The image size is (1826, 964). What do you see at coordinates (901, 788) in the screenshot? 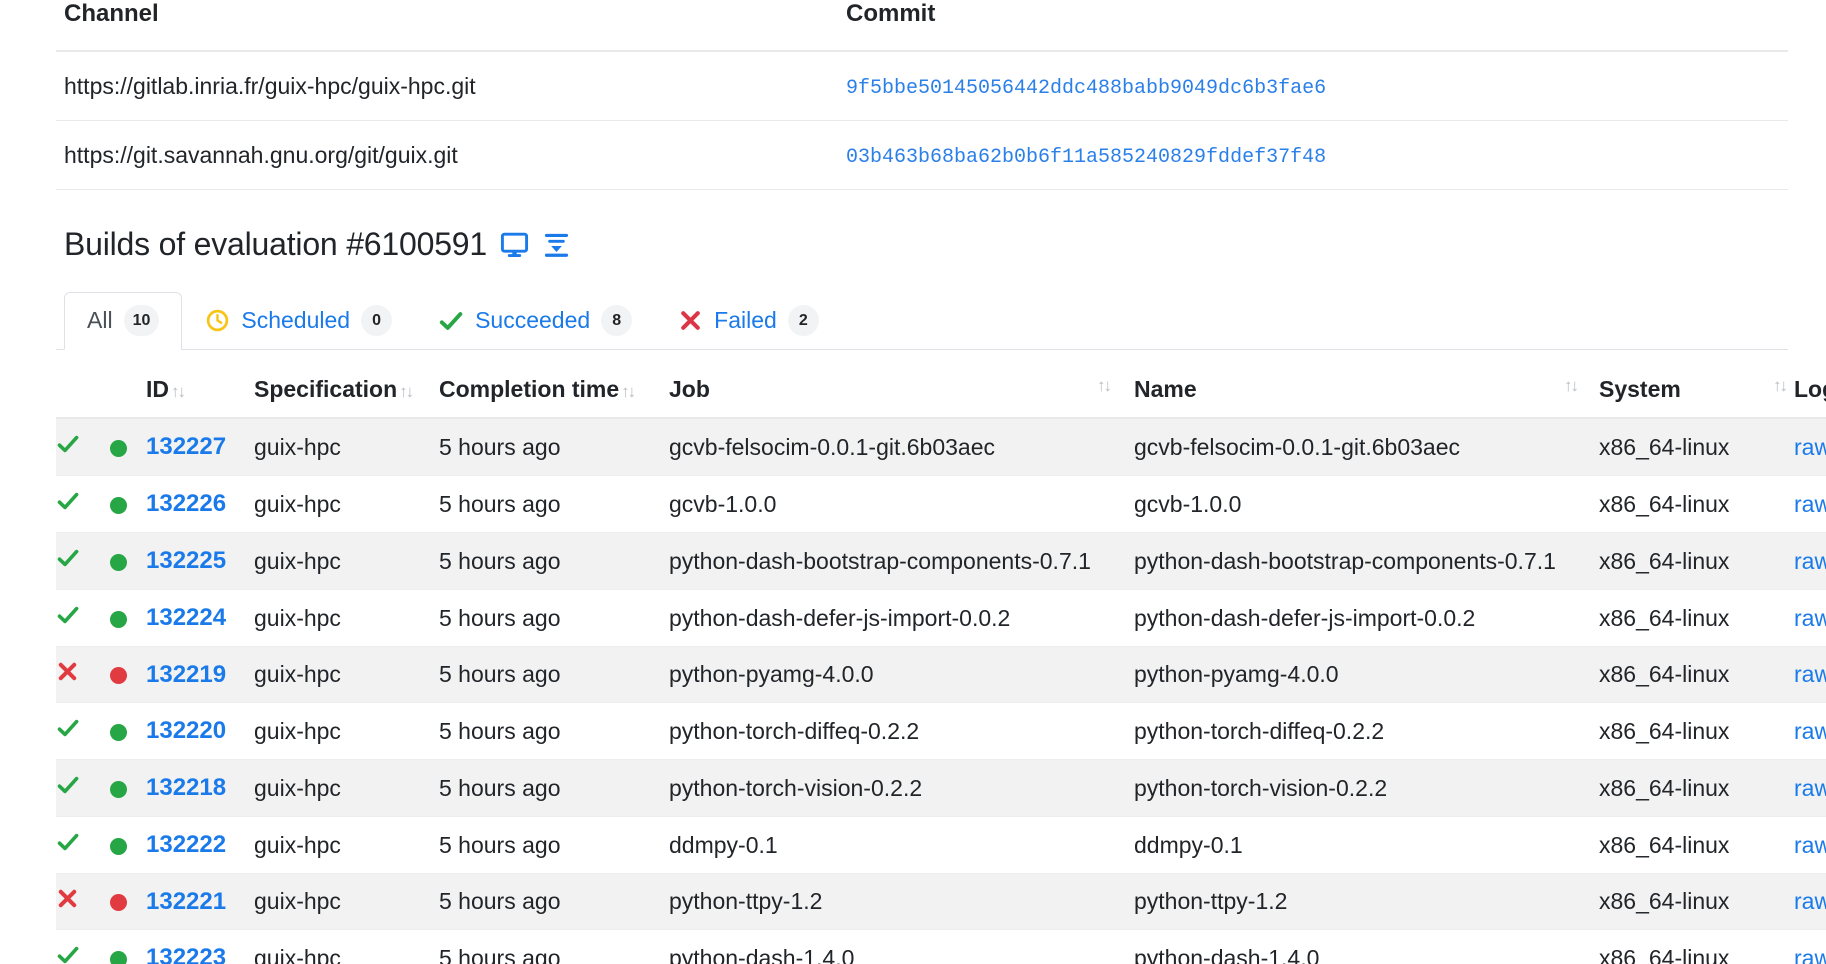
I see `build-job: python-torch-vision-0.2.2` at bounding box center [901, 788].